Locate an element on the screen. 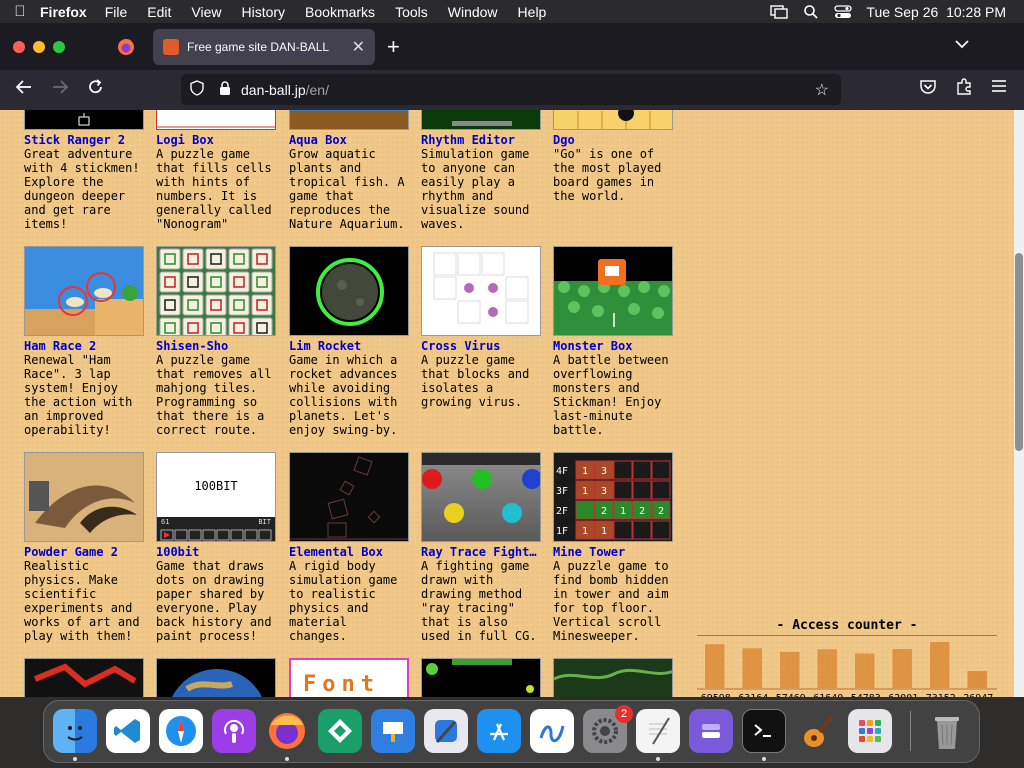 The width and height of the screenshot is (1024, 768). game-card-bou-ranger is located at coordinates (84, 677).